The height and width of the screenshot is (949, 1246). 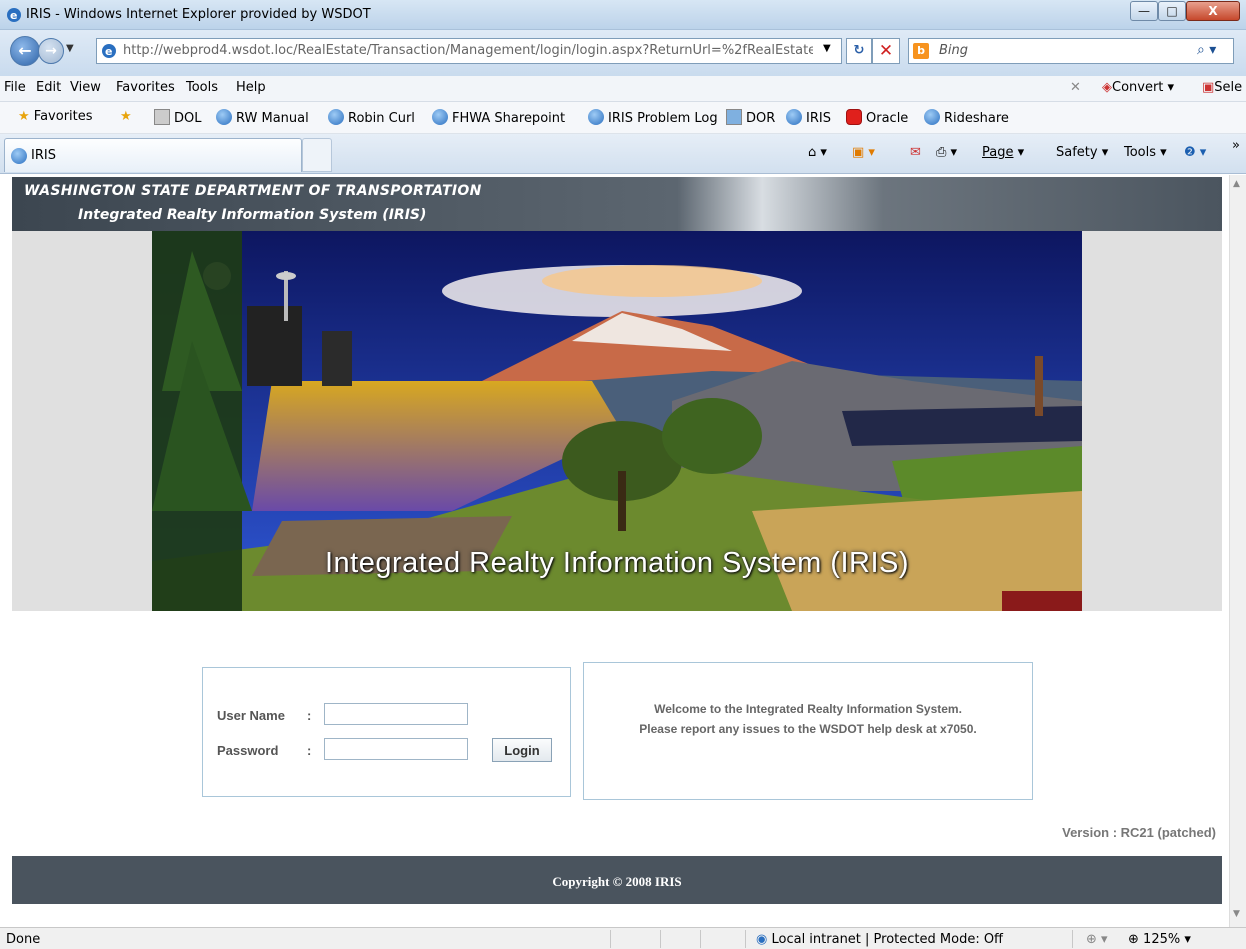 I want to click on convert-button: ◈Convert ▾, so click(x=1138, y=87).